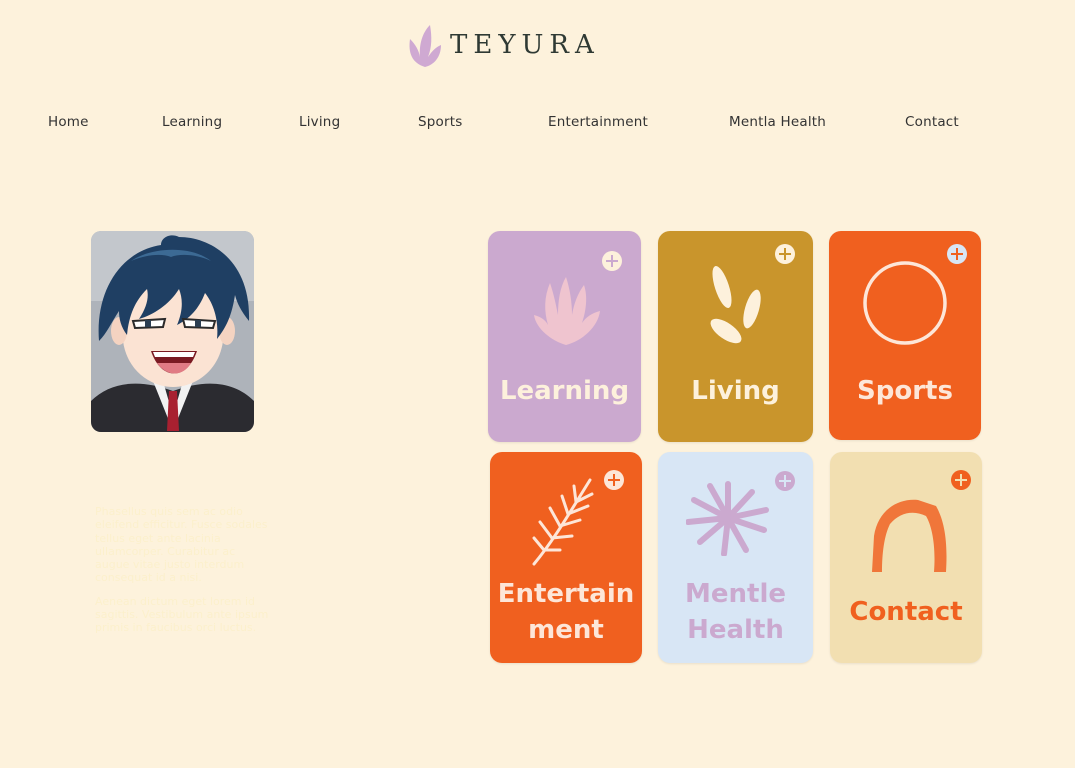 The height and width of the screenshot is (768, 1075). What do you see at coordinates (727, 518) in the screenshot?
I see `burst-icon` at bounding box center [727, 518].